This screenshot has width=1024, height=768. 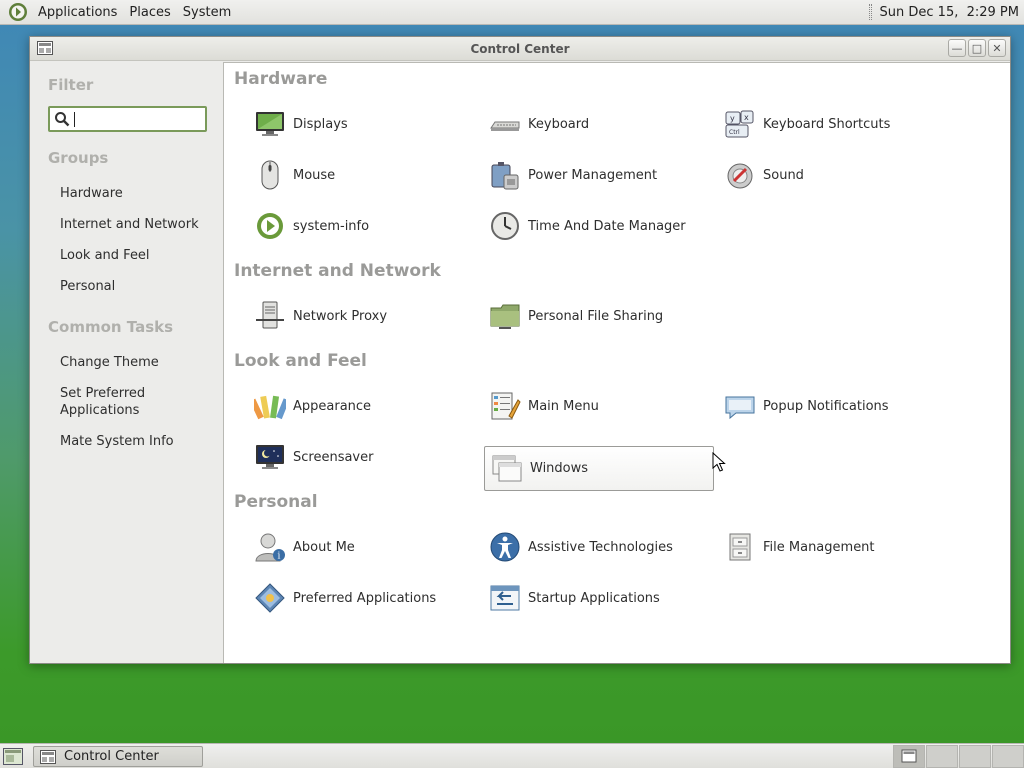 What do you see at coordinates (739, 124) in the screenshot?
I see `keyboard-shortcuts-icon: y x Ctrl` at bounding box center [739, 124].